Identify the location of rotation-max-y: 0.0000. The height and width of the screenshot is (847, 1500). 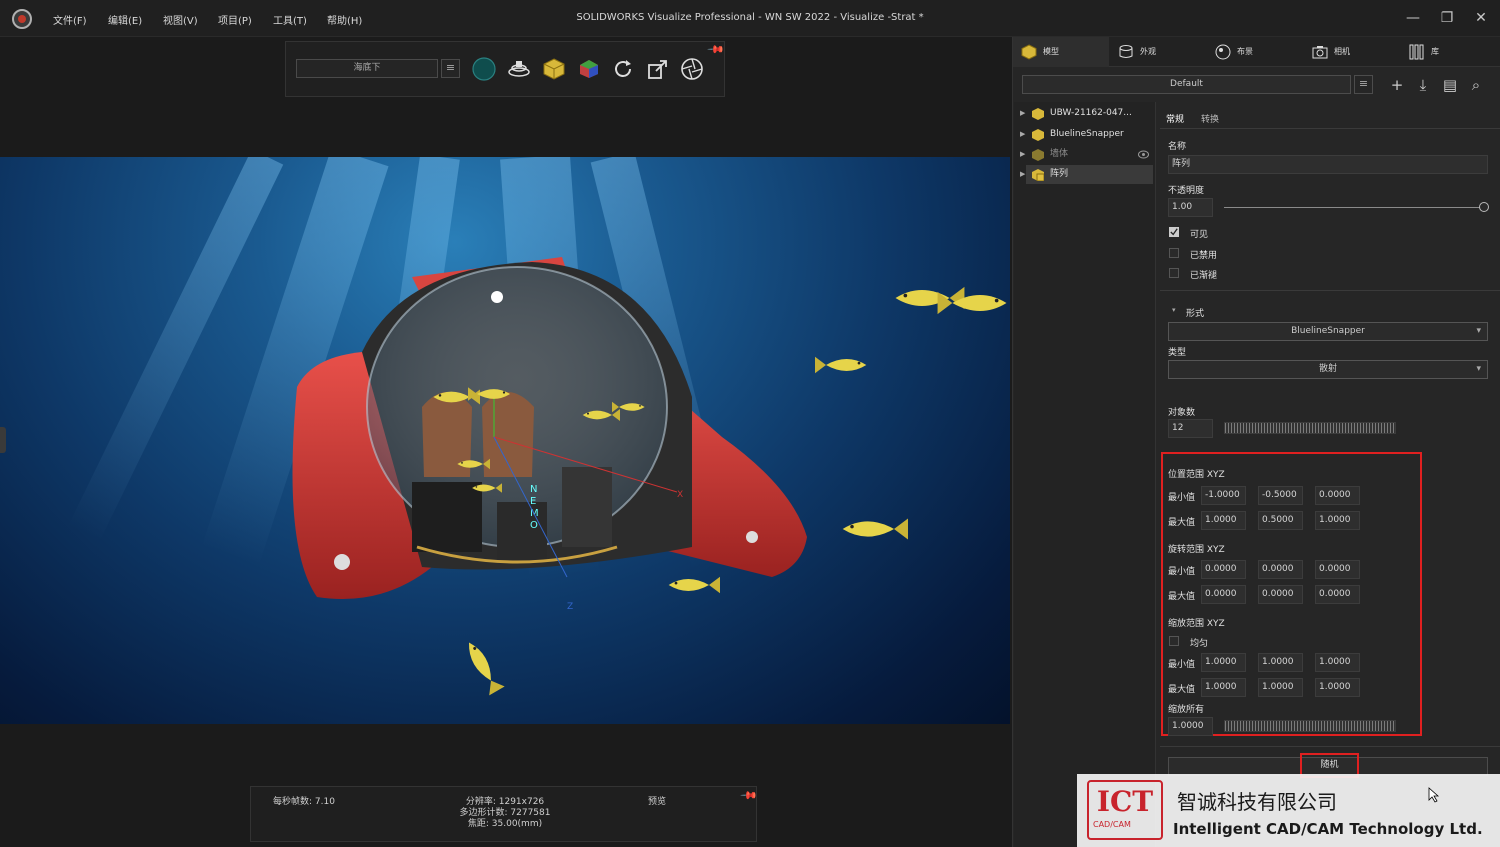
(1280, 594).